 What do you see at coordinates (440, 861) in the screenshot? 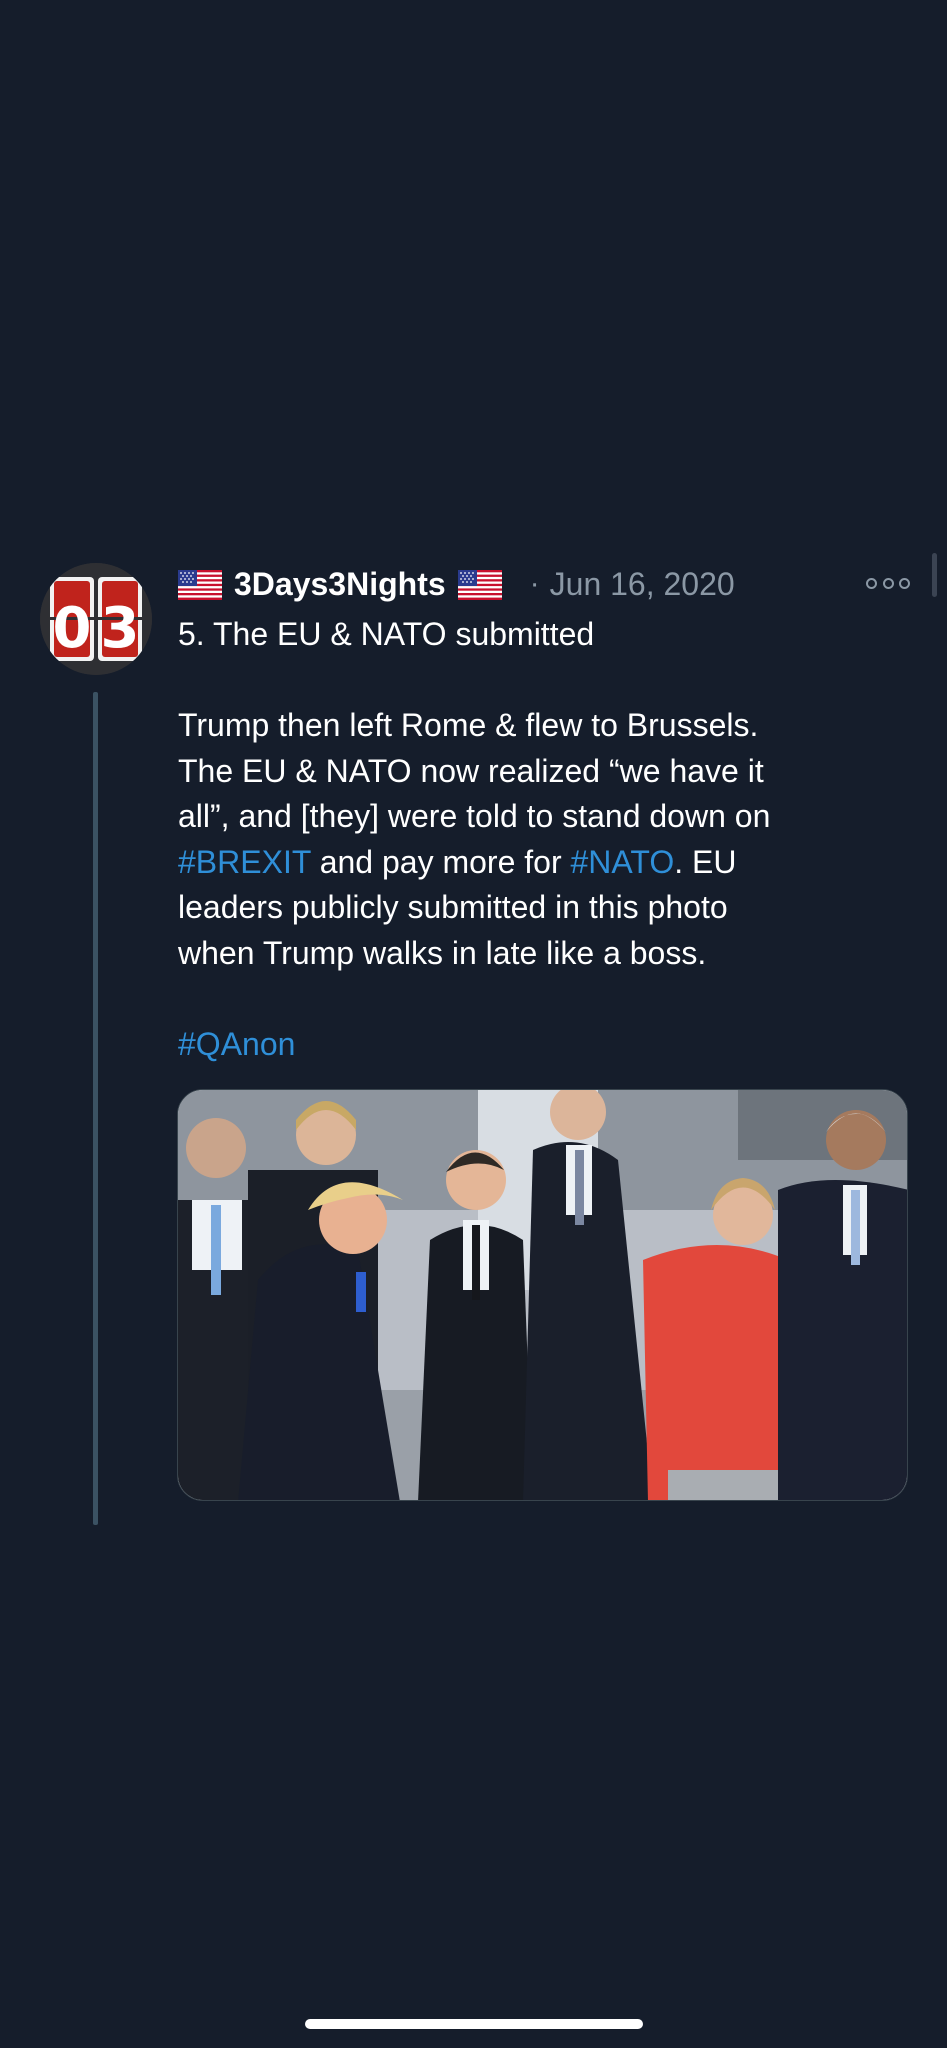
I see `tweet-line-4-mid: and pay more for` at bounding box center [440, 861].